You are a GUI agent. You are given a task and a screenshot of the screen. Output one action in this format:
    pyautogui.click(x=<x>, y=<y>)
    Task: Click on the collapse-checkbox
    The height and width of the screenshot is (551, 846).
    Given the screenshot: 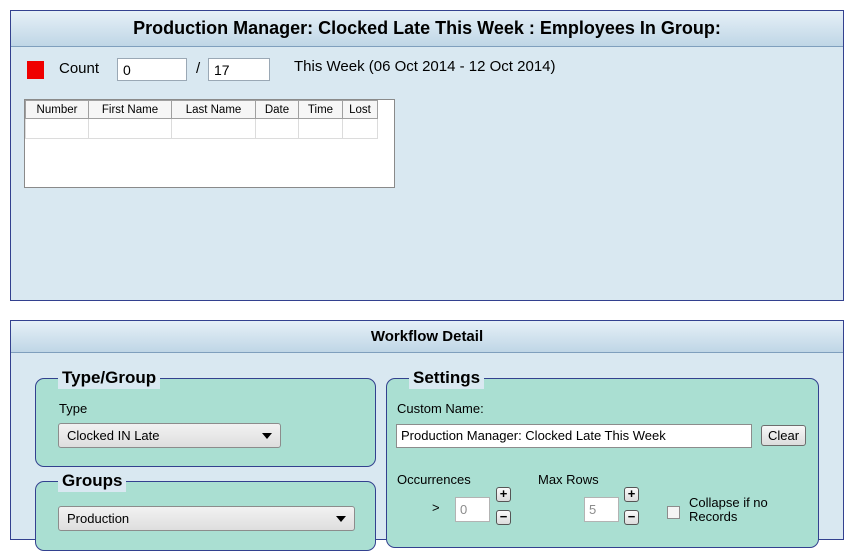 What is the action you would take?
    pyautogui.click(x=673, y=512)
    